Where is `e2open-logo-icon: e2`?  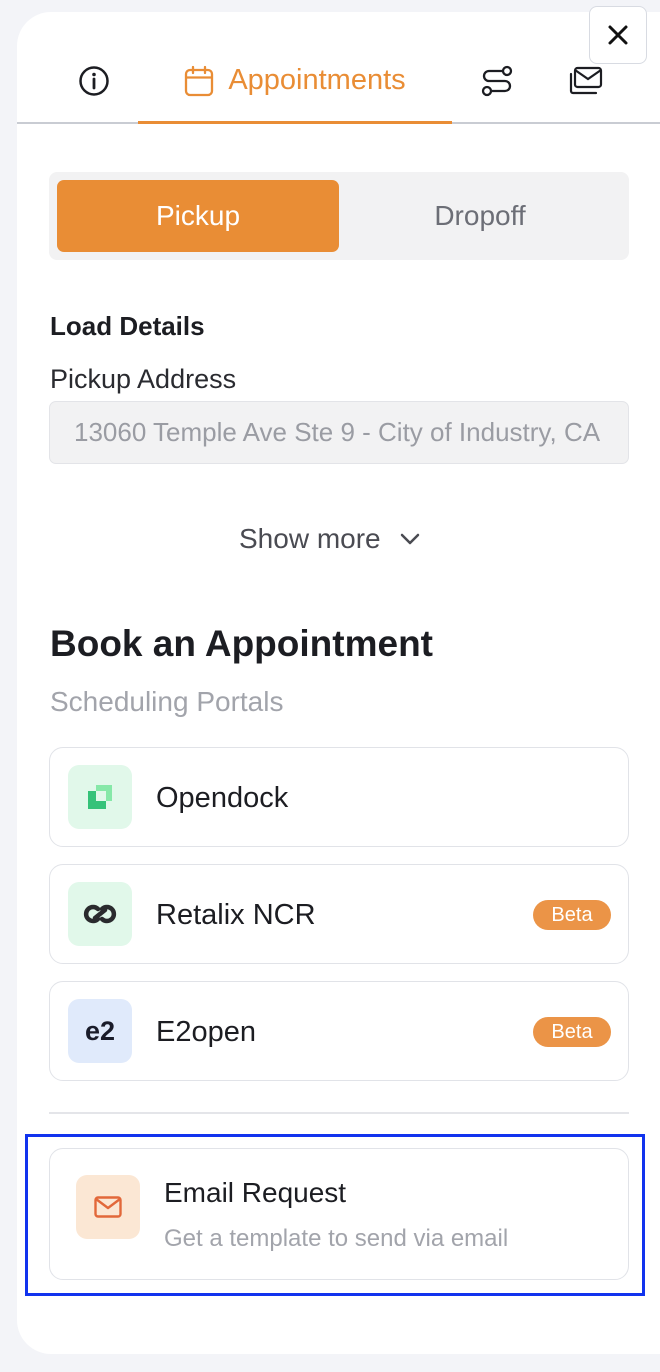 e2open-logo-icon: e2 is located at coordinates (100, 1031).